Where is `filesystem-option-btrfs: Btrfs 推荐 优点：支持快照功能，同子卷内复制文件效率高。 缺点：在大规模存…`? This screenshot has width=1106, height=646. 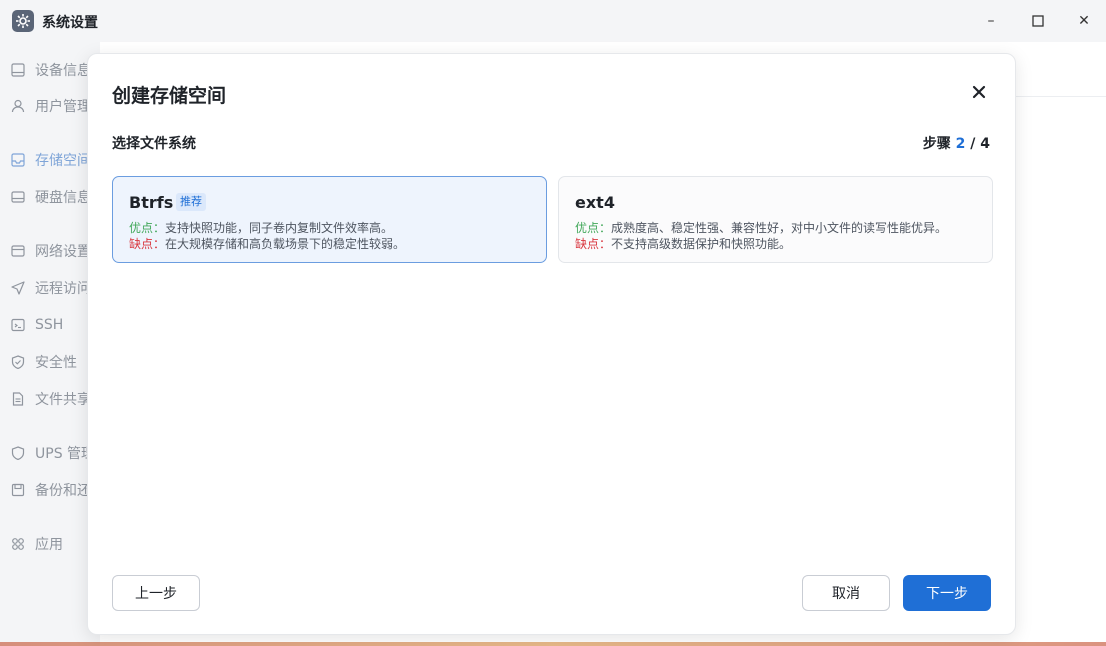 filesystem-option-btrfs: Btrfs 推荐 优点：支持快照功能，同子卷内复制文件效率高。 缺点：在大规模存… is located at coordinates (329, 219).